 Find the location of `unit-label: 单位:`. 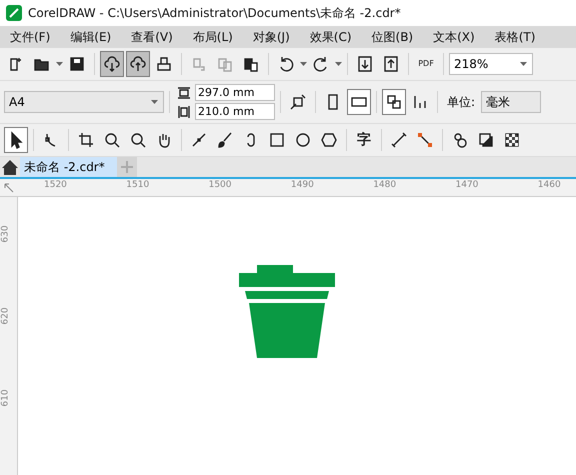

unit-label: 单位: is located at coordinates (461, 102).